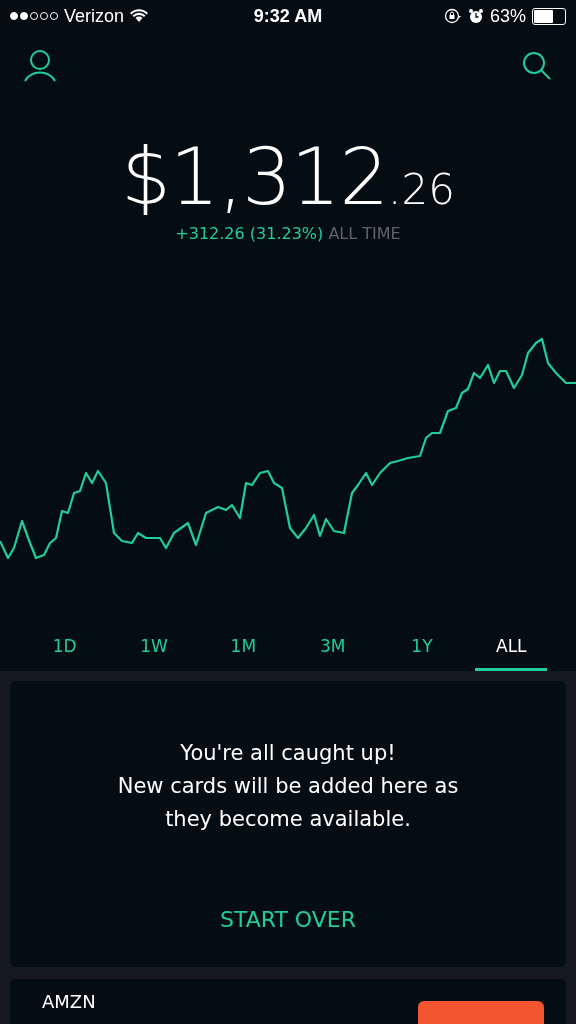 The image size is (576, 1024). I want to click on carrier-name: Verizon, so click(94, 16).